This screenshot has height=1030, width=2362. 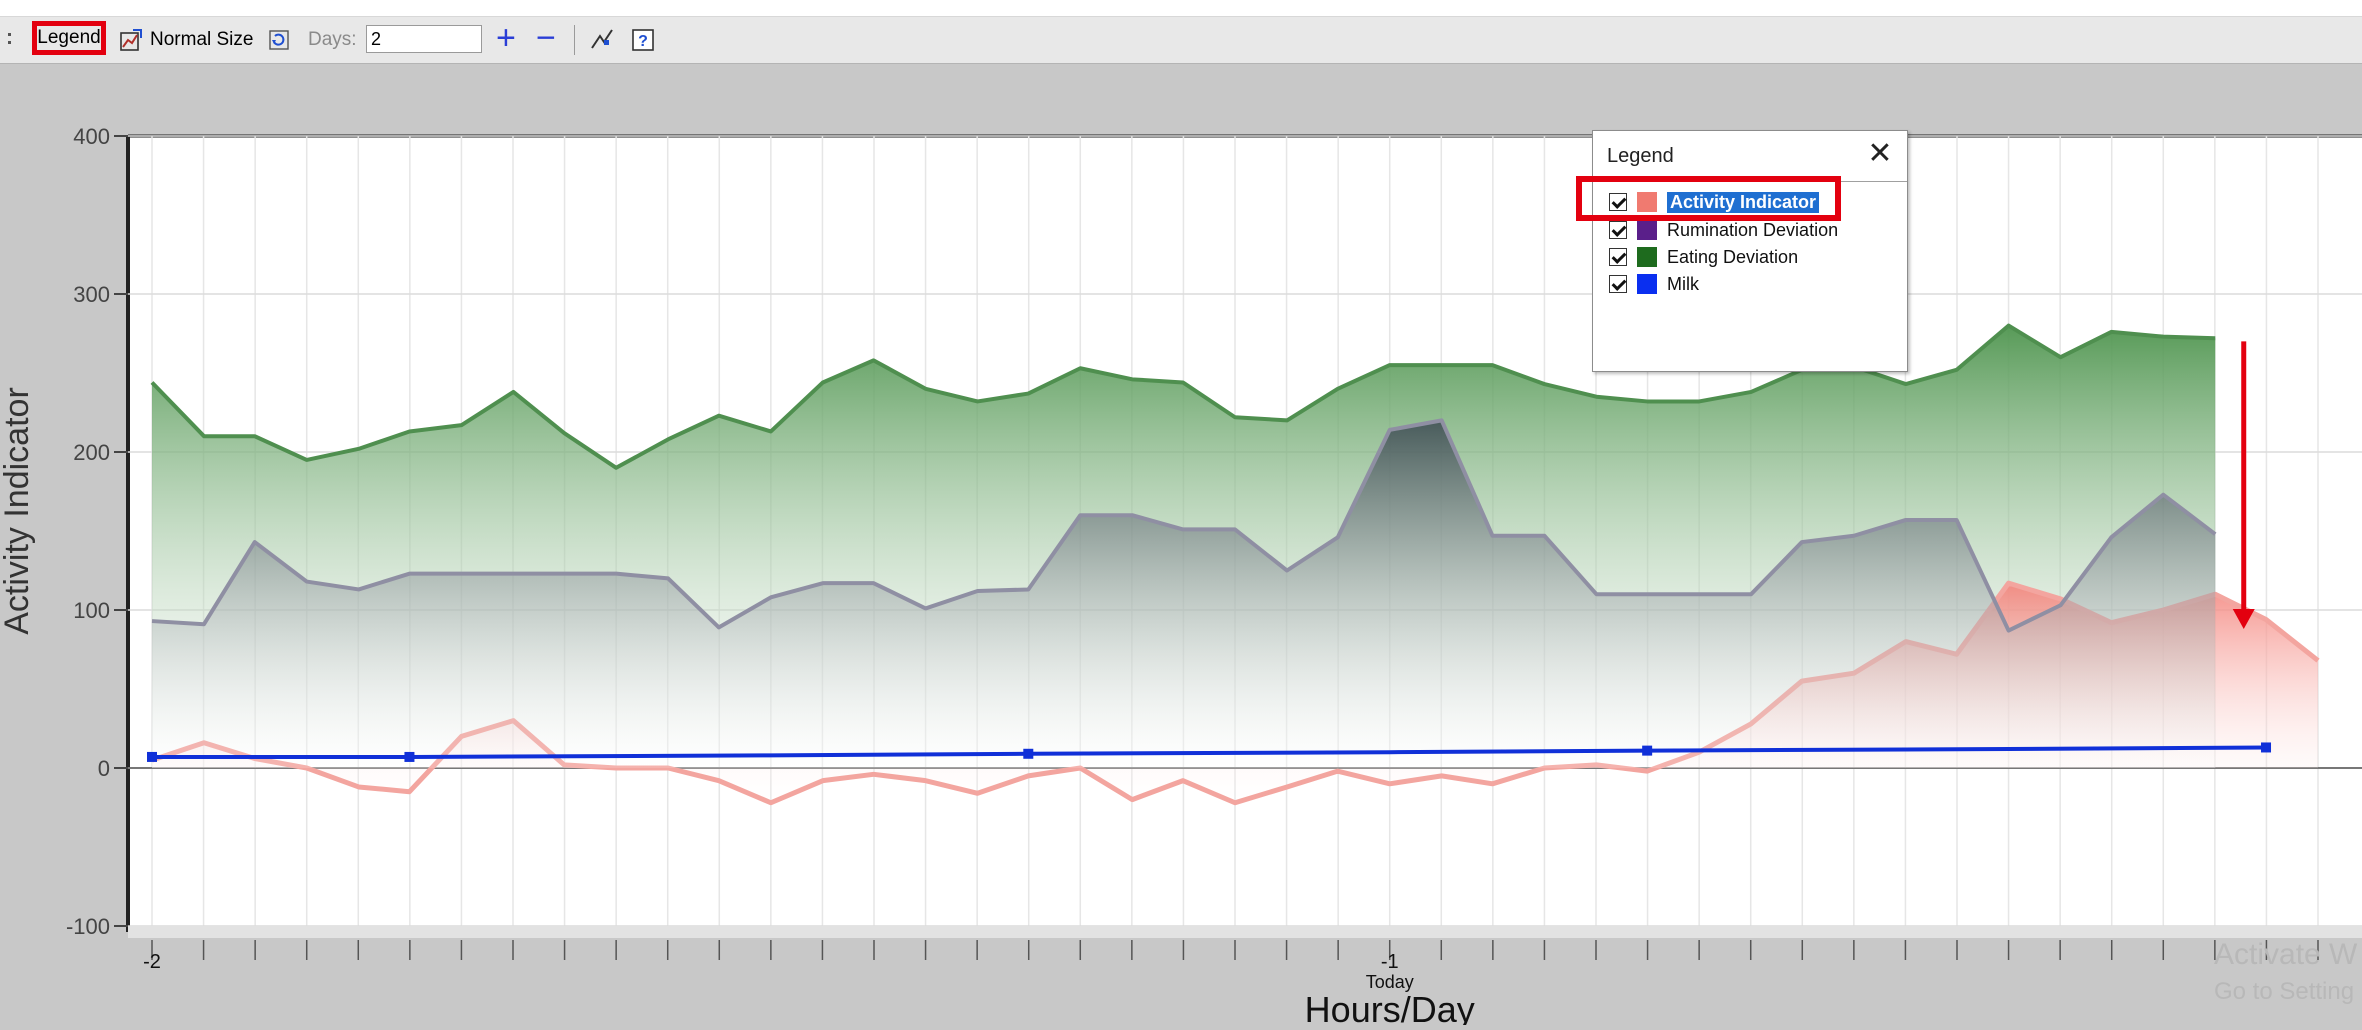 I want to click on chart-tools-icon, so click(x=602, y=40).